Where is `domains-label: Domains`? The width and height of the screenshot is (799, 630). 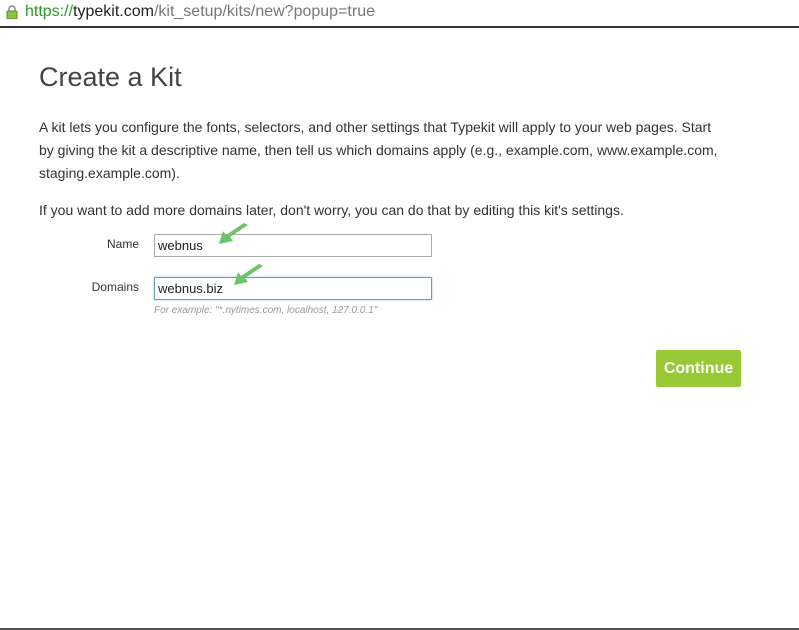
domains-label: Domains is located at coordinates (115, 287).